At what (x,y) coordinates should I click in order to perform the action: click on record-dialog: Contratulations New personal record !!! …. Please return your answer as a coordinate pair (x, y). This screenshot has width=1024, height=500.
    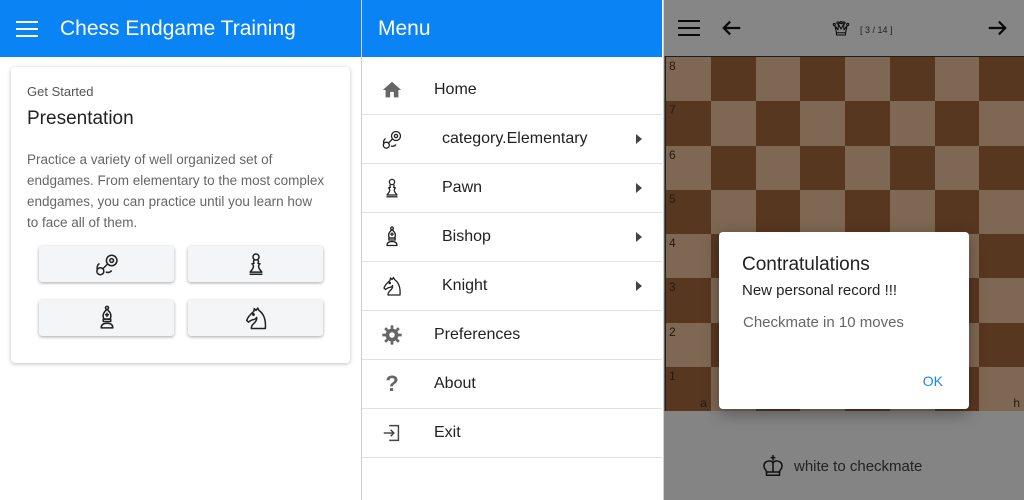
    Looking at the image, I should click on (844, 320).